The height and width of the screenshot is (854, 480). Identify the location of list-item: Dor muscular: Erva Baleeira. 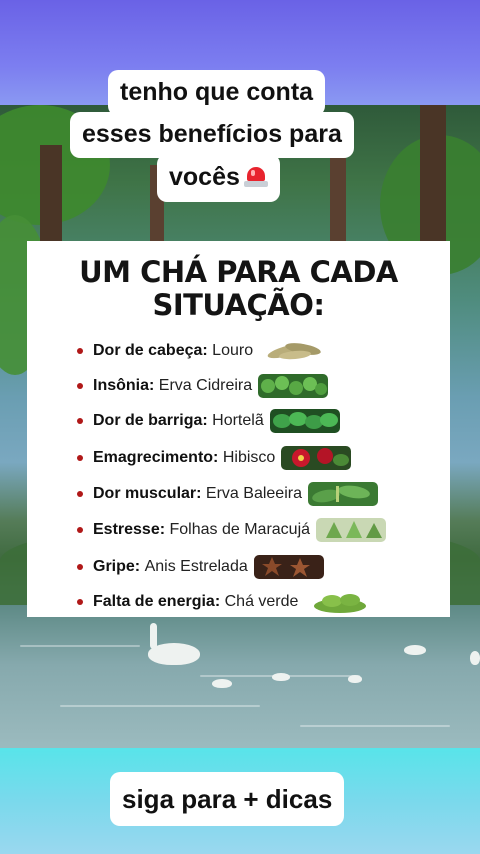
(227, 494).